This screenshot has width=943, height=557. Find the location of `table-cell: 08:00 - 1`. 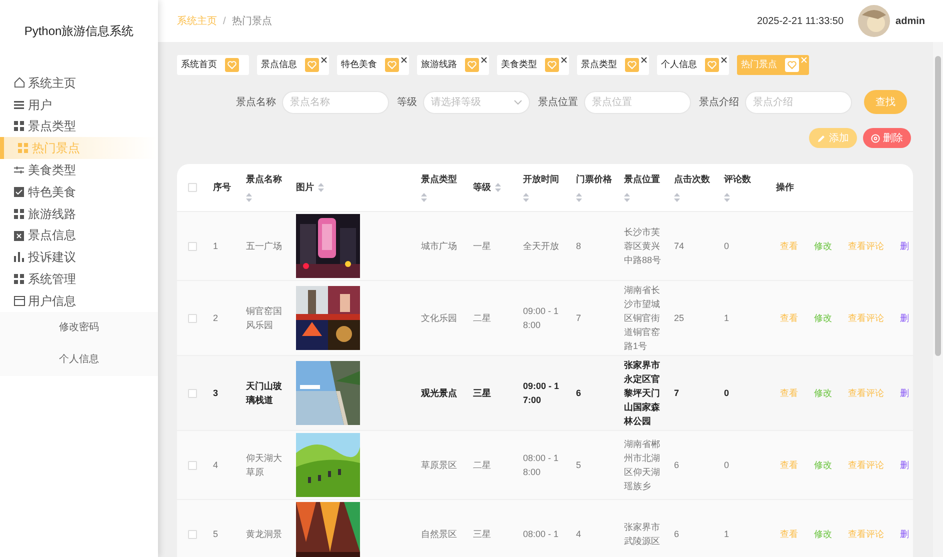

table-cell: 08:00 - 1 is located at coordinates (541, 534).